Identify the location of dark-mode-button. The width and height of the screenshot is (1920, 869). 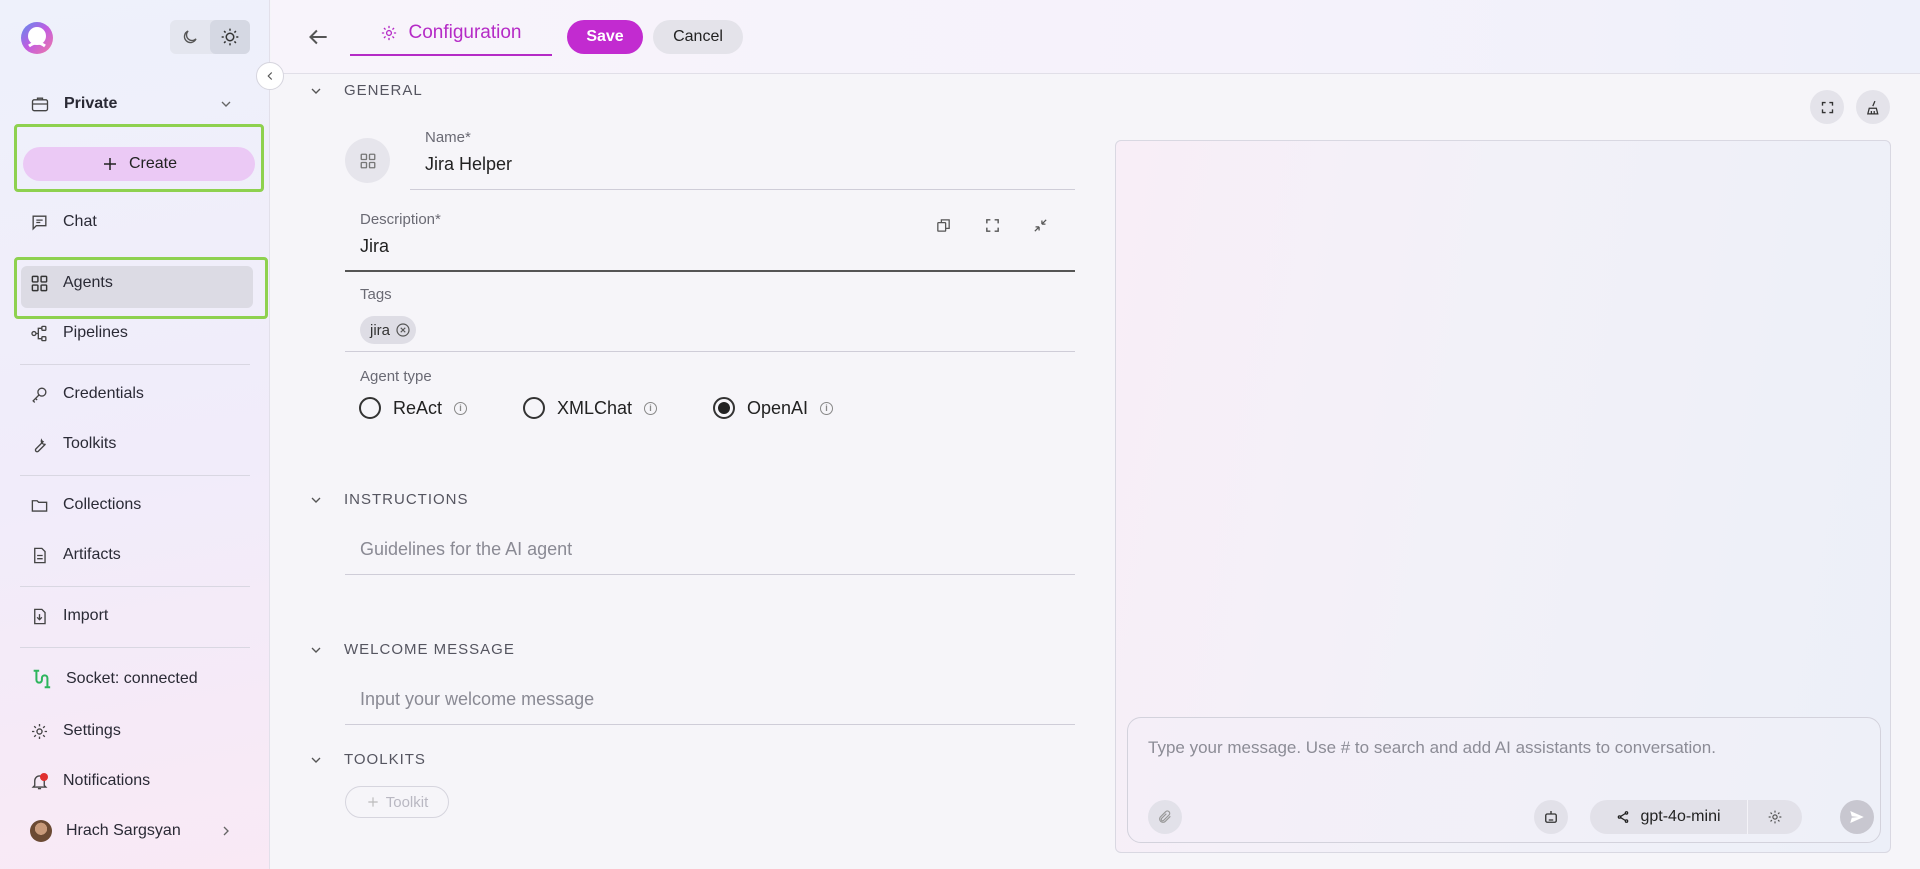
(190, 37).